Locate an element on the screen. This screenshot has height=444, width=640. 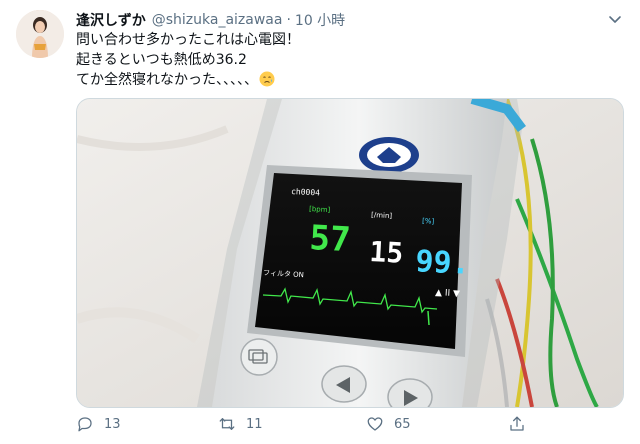
svg-text: ▲ II ▼ is located at coordinates (447, 293).